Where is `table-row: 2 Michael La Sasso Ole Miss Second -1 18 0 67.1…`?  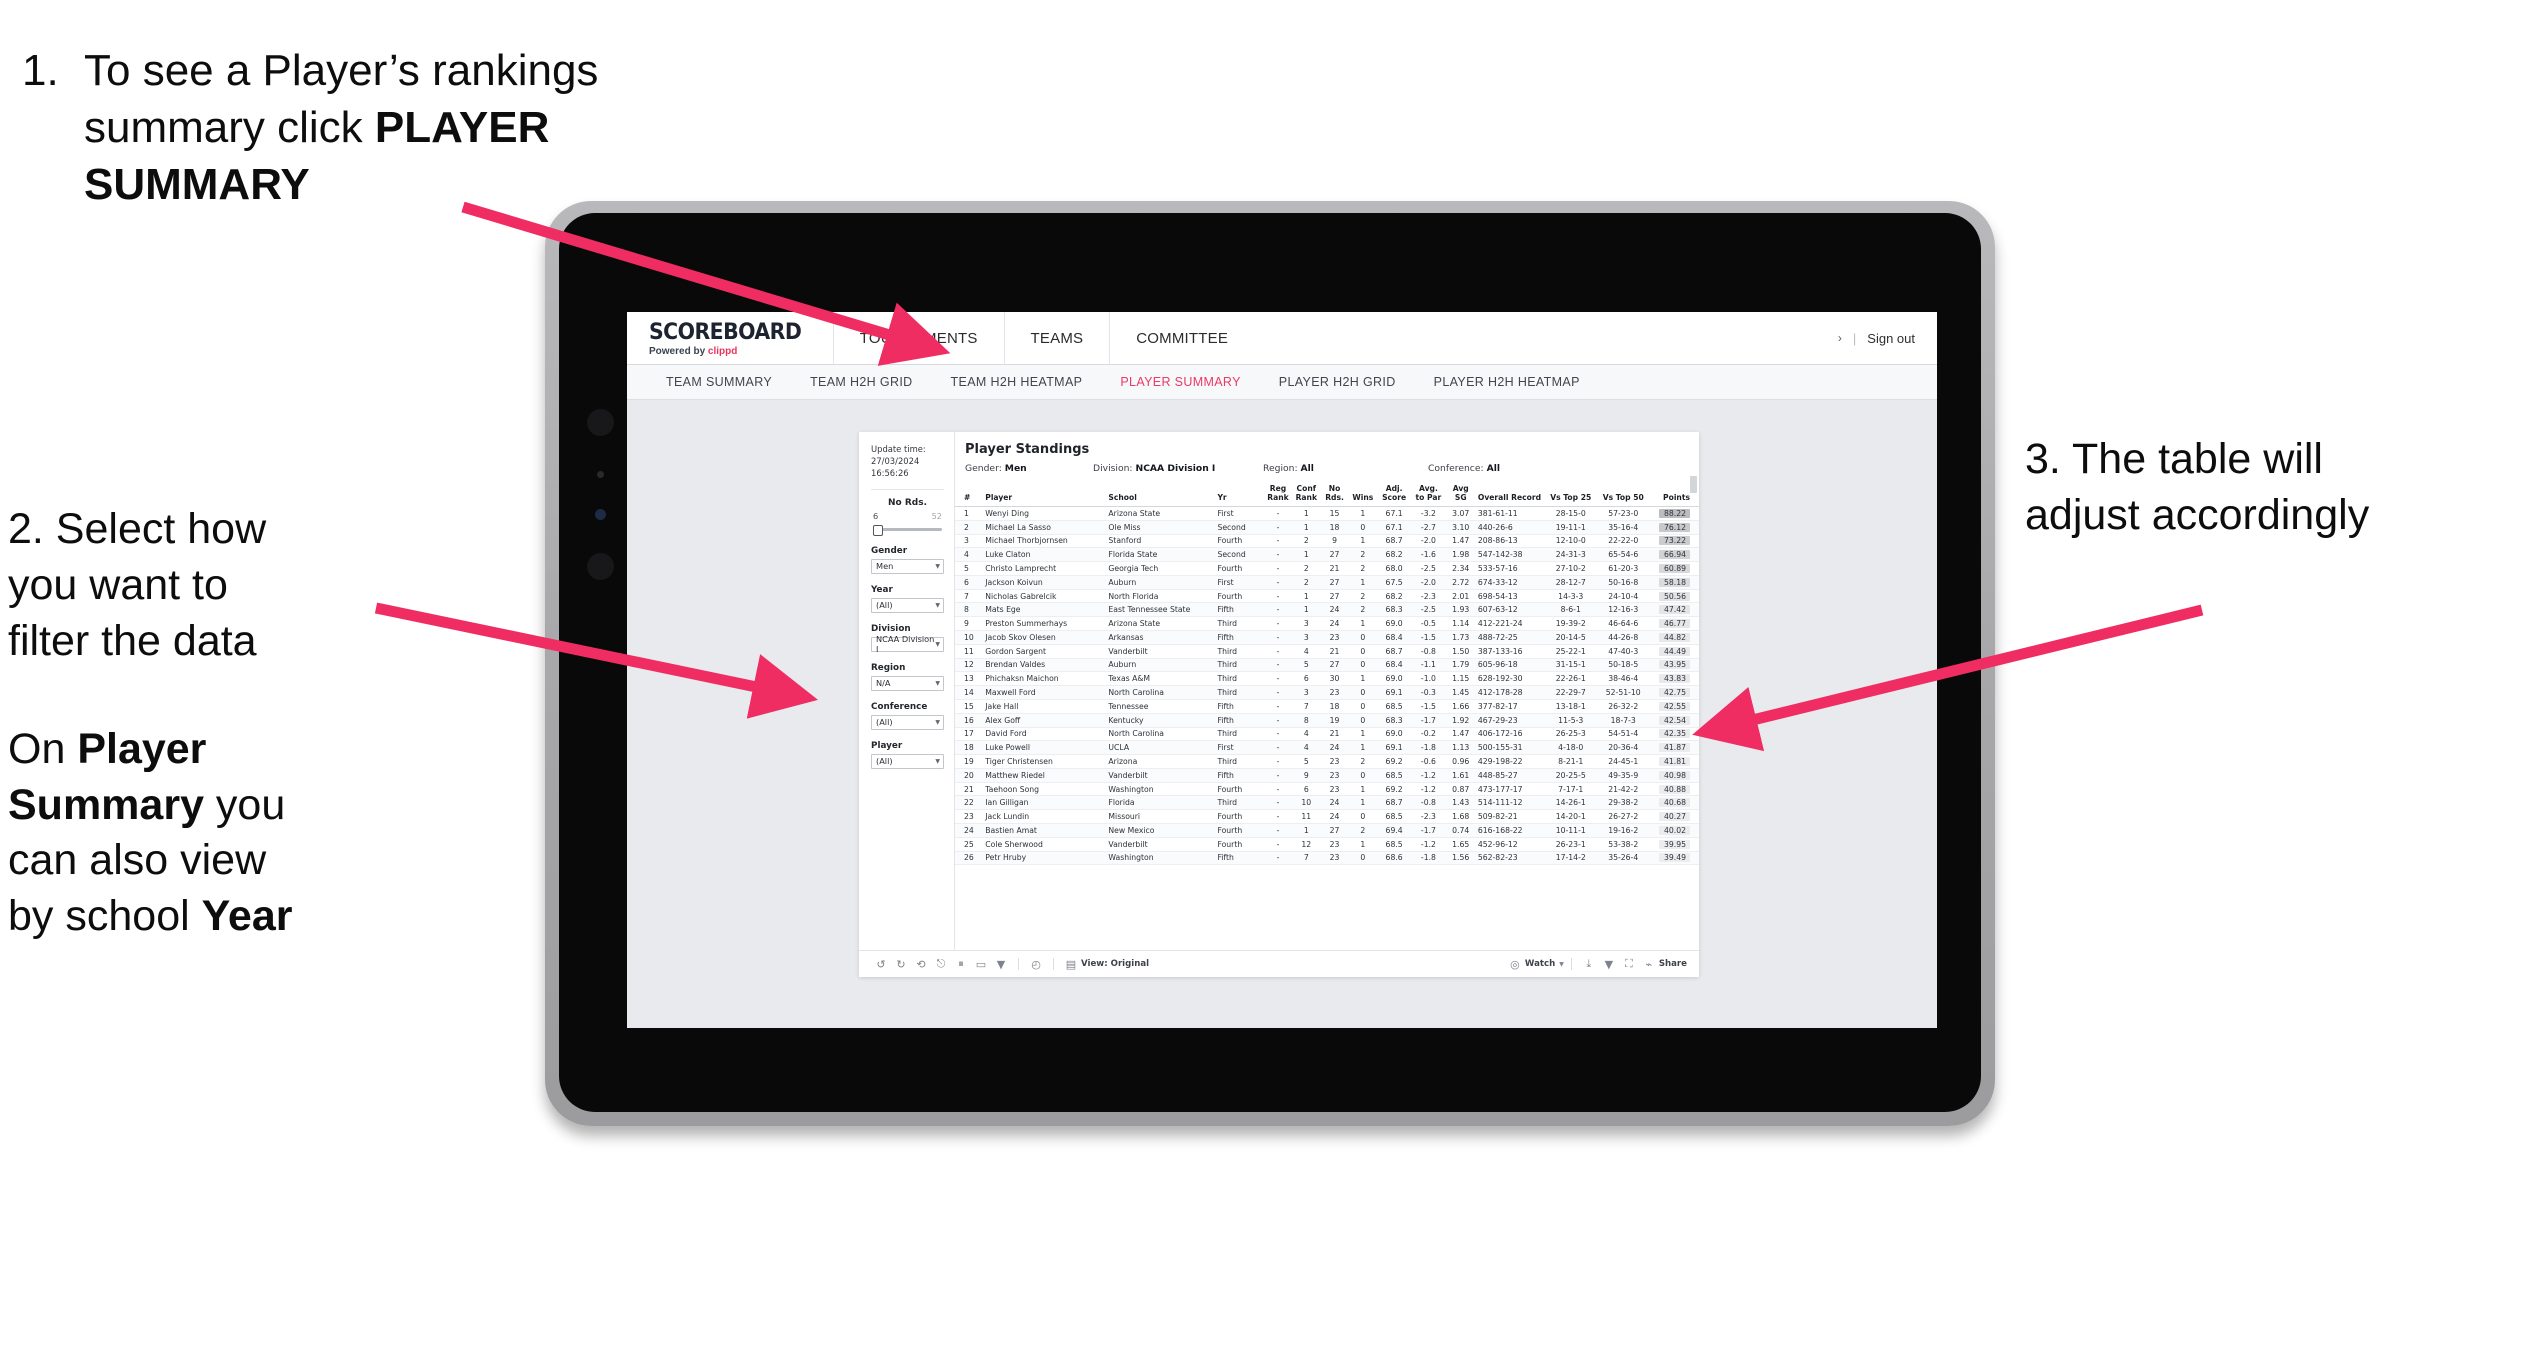 table-row: 2 Michael La Sasso Ole Miss Second -1 18 0 67.1… is located at coordinates (1327, 527).